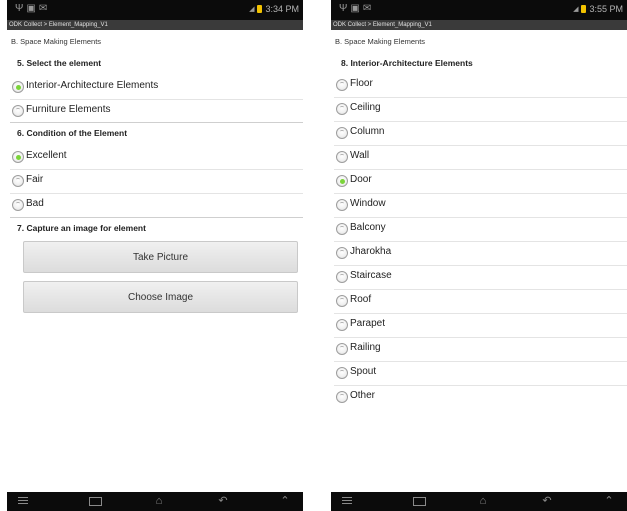  What do you see at coordinates (92, 85) in the screenshot?
I see `option-label: Interior-Architecture Elements` at bounding box center [92, 85].